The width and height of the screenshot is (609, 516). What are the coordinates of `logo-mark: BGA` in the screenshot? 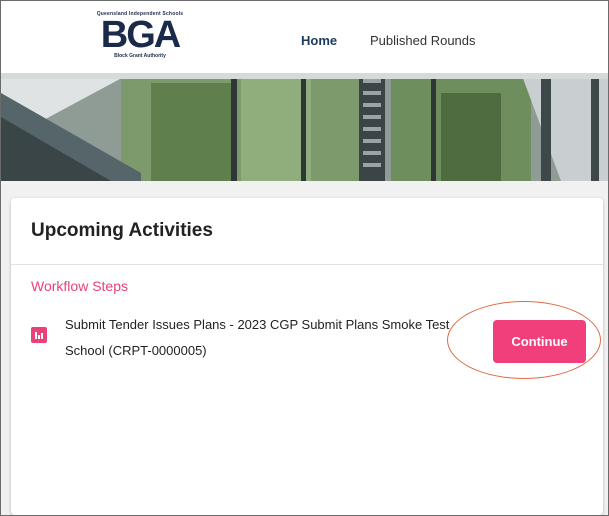 It's located at (140, 35).